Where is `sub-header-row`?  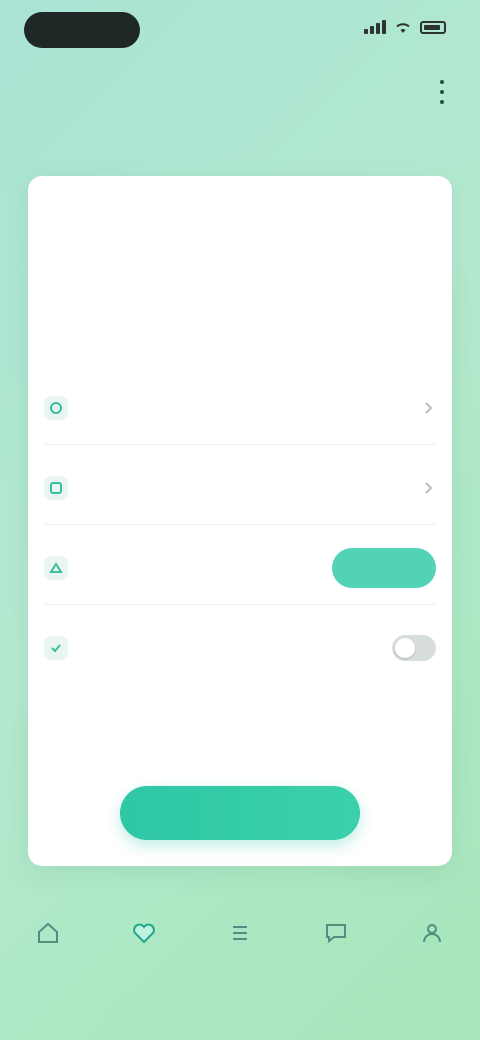
sub-header-row is located at coordinates (240, 152).